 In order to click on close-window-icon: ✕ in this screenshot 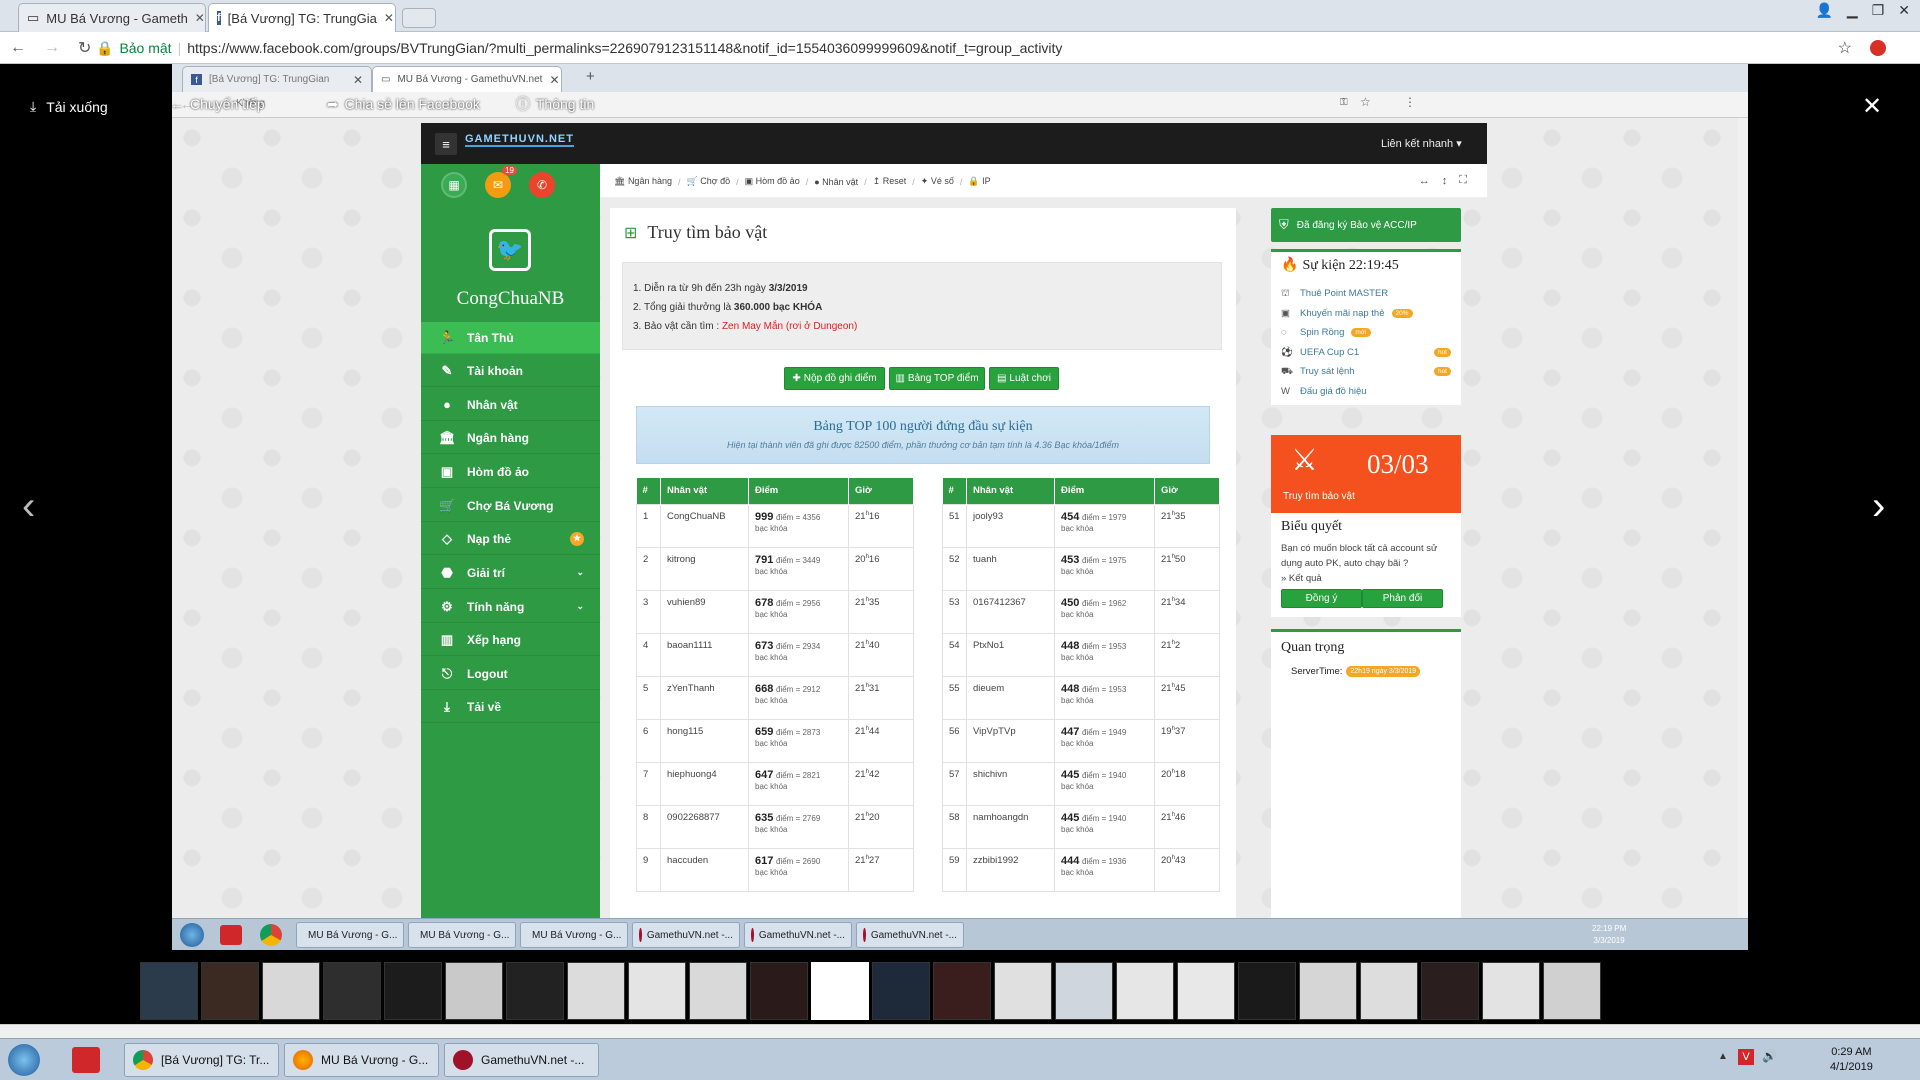, I will do `click(1904, 10)`.